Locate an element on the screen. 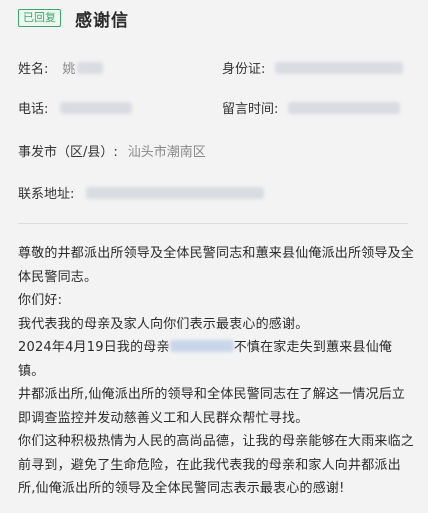 The width and height of the screenshot is (428, 513). status-badge: 已回复 is located at coordinates (39, 18).